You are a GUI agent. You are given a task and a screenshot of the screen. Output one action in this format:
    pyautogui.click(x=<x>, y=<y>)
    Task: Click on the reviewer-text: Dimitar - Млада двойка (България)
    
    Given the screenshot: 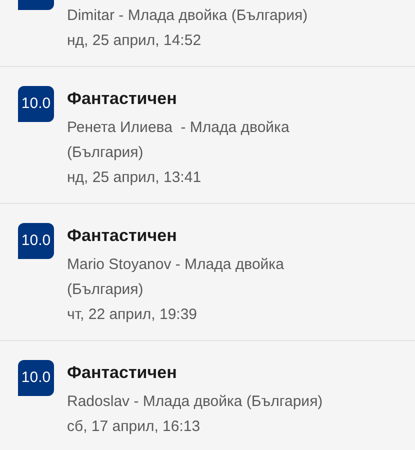 What is the action you would take?
    pyautogui.click(x=188, y=16)
    